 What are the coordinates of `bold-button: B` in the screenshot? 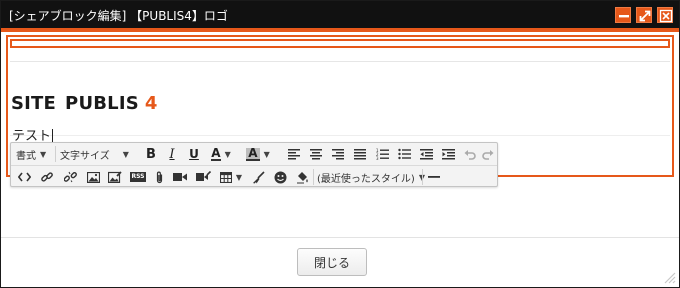 It's located at (151, 154).